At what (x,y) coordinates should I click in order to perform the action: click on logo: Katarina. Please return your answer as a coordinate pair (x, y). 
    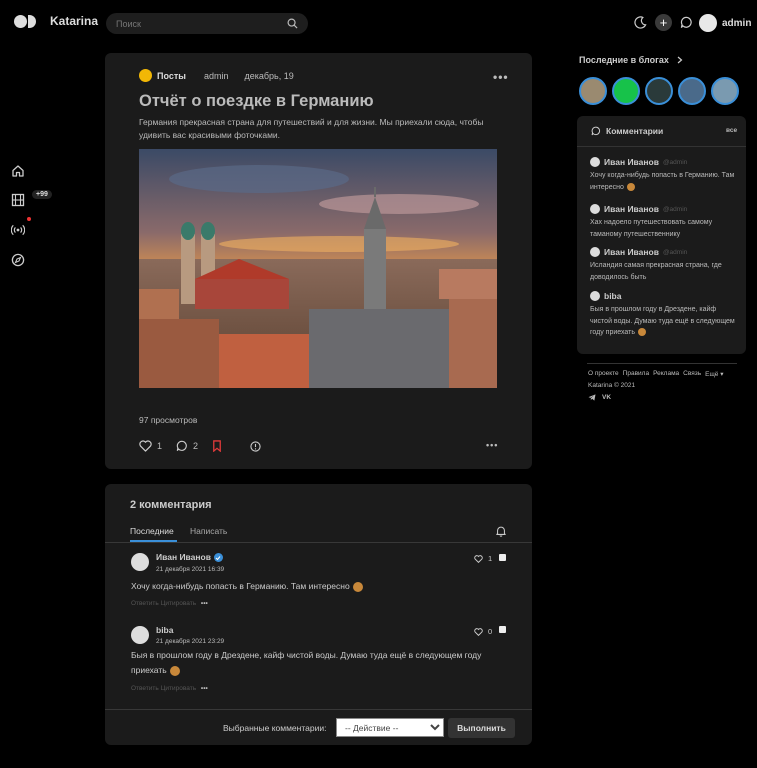
    Looking at the image, I should click on (56, 21).